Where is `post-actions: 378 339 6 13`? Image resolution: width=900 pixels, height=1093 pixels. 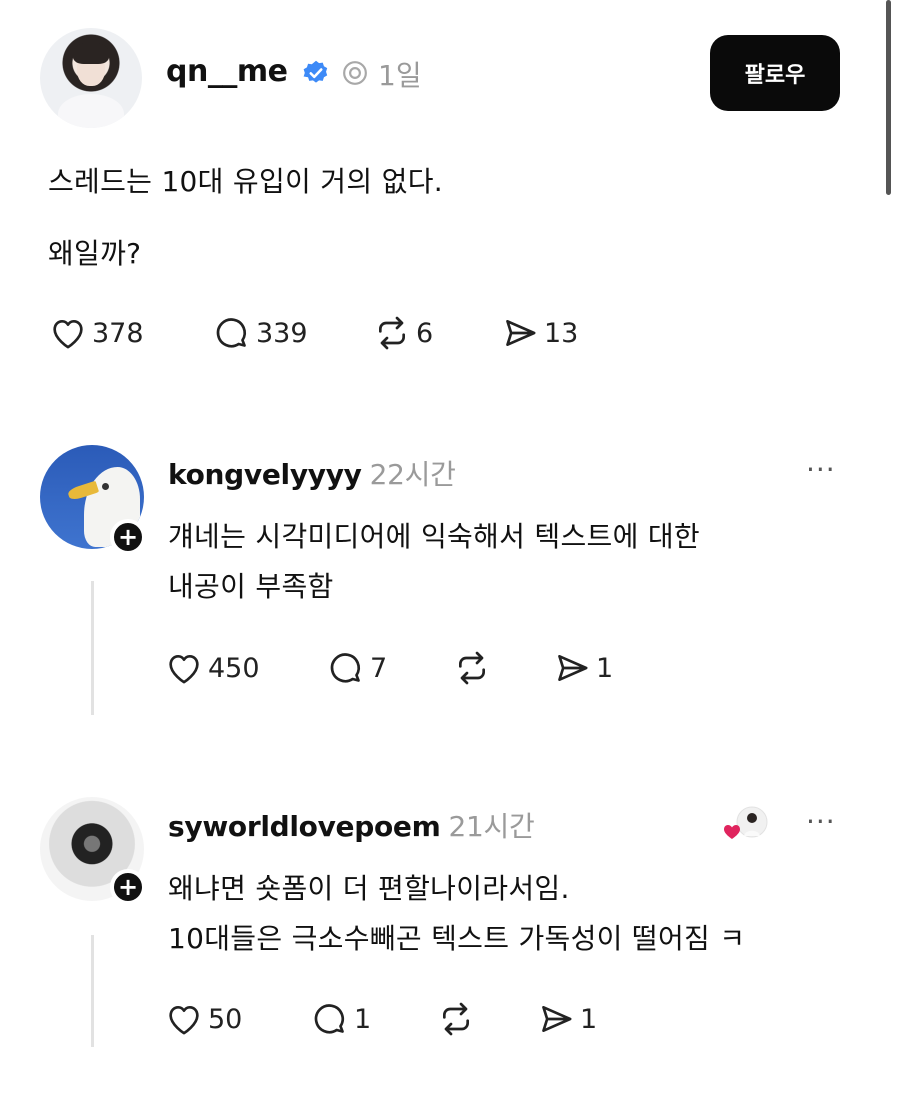
post-actions: 378 339 6 13 is located at coordinates (348, 333).